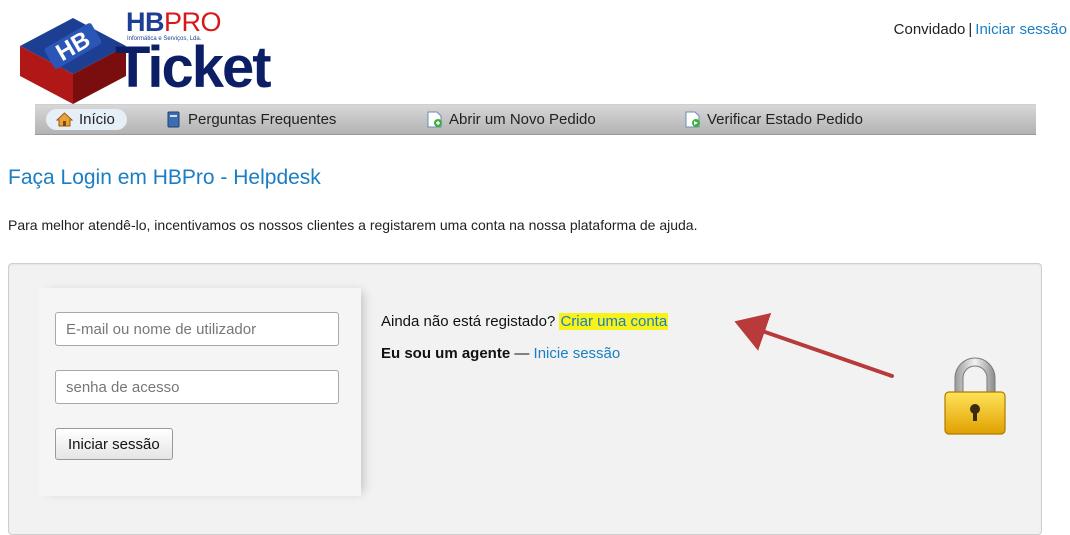  Describe the element at coordinates (1021, 29) in the screenshot. I see `login-link: Iniciar sessão` at that location.